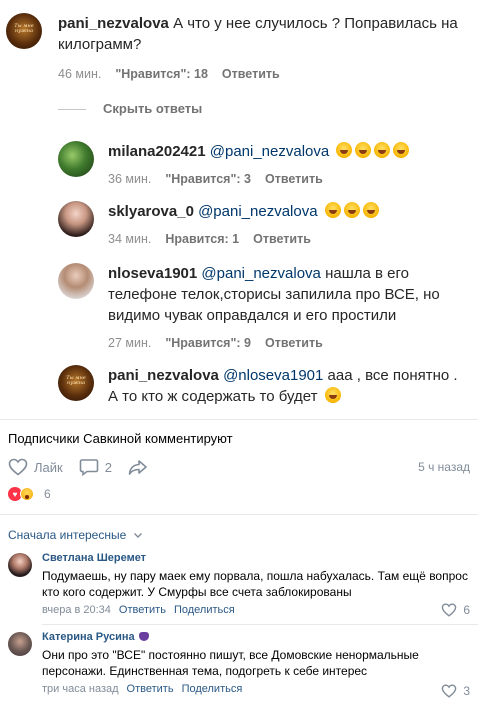 This screenshot has height=706, width=478. What do you see at coordinates (80, 689) in the screenshot?
I see `comment-time: три часа назад` at bounding box center [80, 689].